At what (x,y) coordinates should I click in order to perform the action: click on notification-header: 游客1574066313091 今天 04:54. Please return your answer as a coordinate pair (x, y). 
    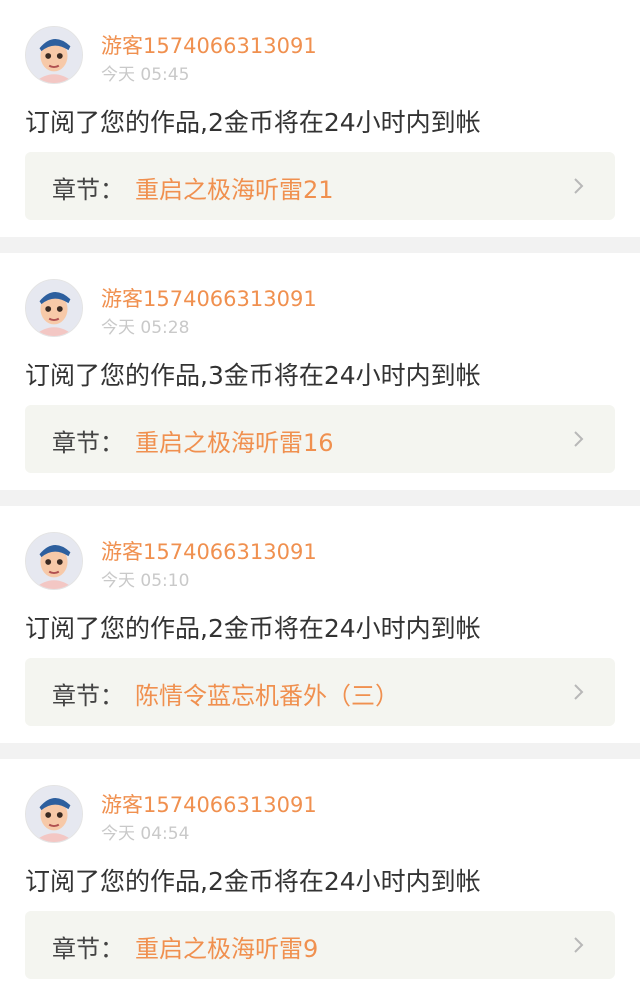
    Looking at the image, I should click on (320, 815).